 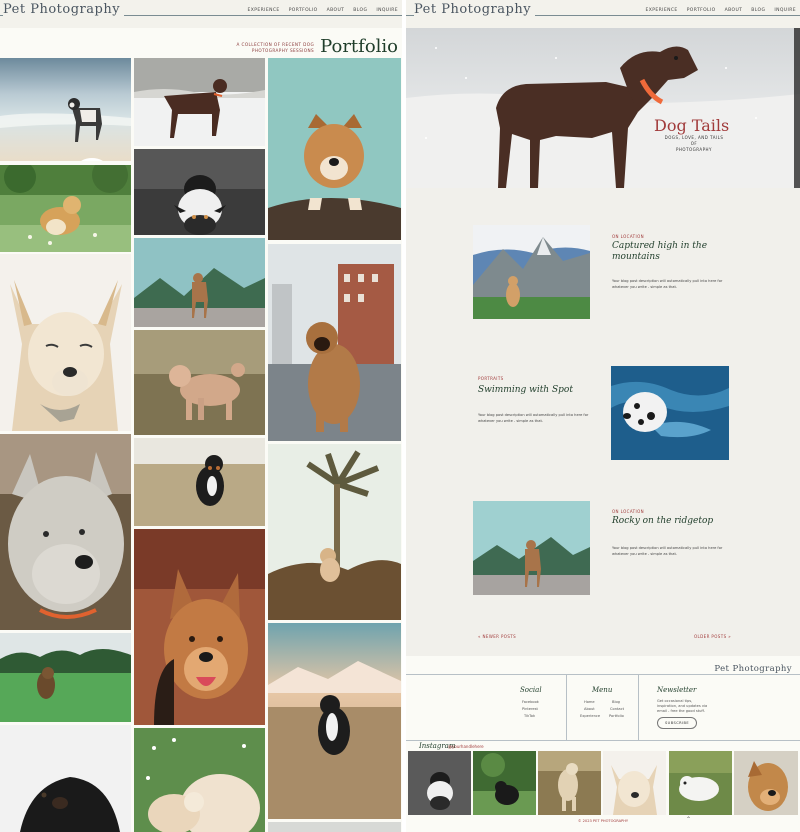 I want to click on newsletter-heading: Newsletter, so click(x=677, y=690).